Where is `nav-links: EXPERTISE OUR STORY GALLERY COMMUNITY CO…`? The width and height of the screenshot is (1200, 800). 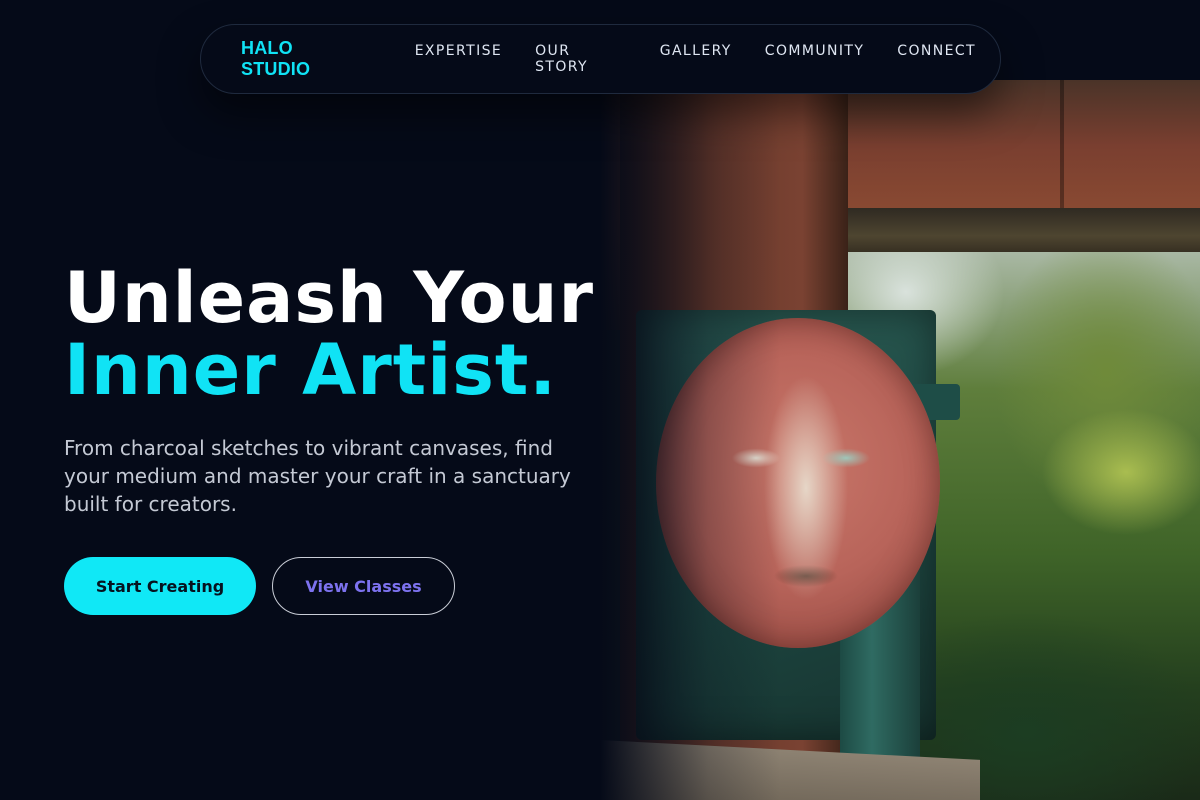 nav-links: EXPERTISE OUR STORY GALLERY COMMUNITY CO… is located at coordinates (695, 59).